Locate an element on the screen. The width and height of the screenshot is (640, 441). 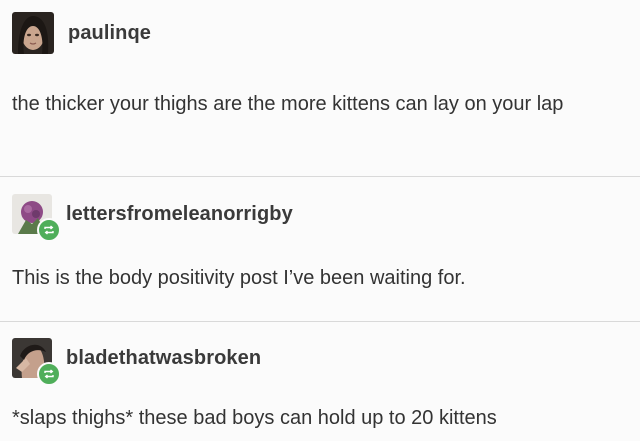
post-3-header: bladethatwasbroken is located at coordinates (136, 362).